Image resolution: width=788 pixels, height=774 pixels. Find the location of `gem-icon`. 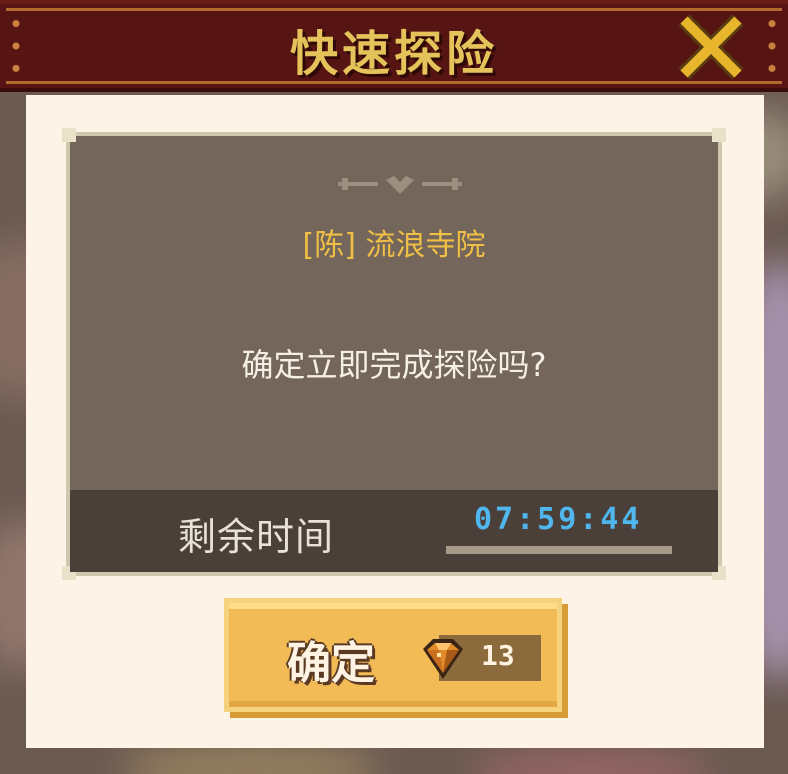

gem-icon is located at coordinates (443, 659).